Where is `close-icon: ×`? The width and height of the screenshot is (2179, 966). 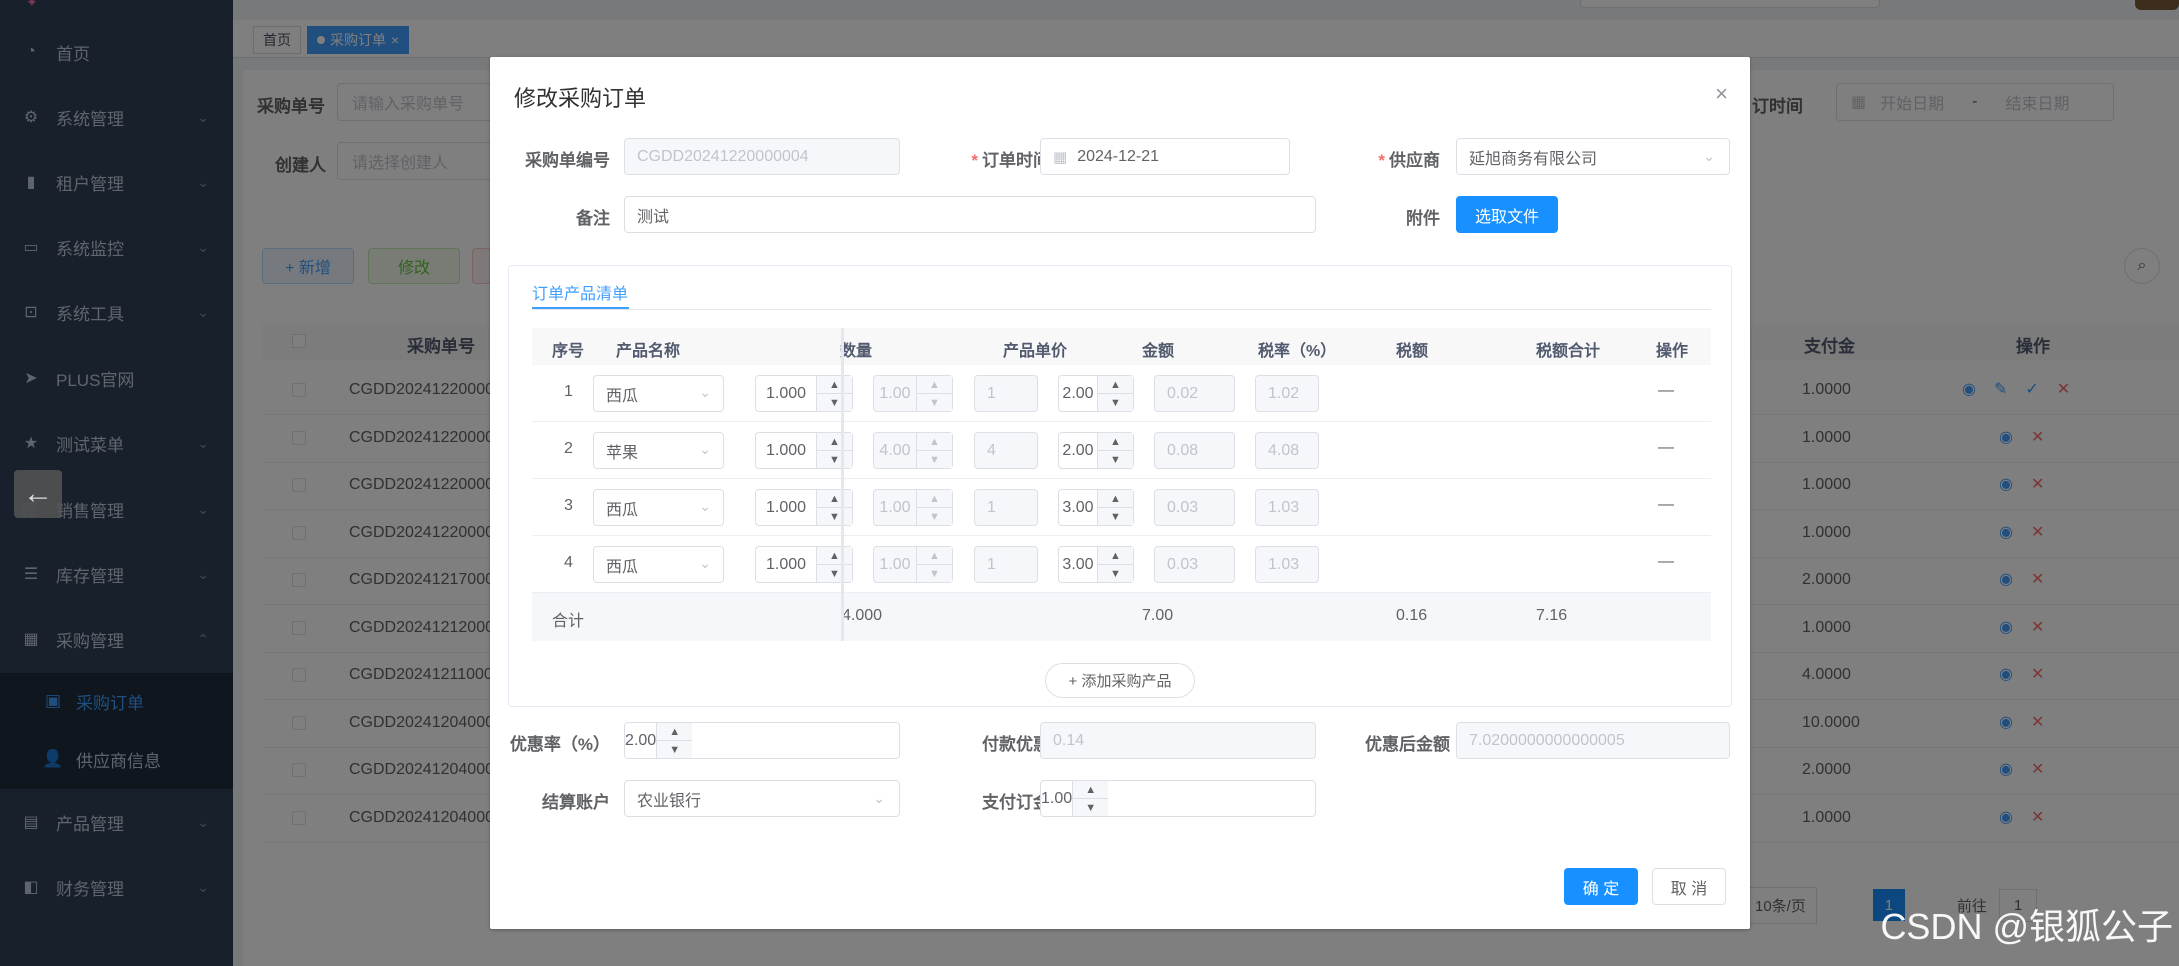
close-icon: × is located at coordinates (1721, 94).